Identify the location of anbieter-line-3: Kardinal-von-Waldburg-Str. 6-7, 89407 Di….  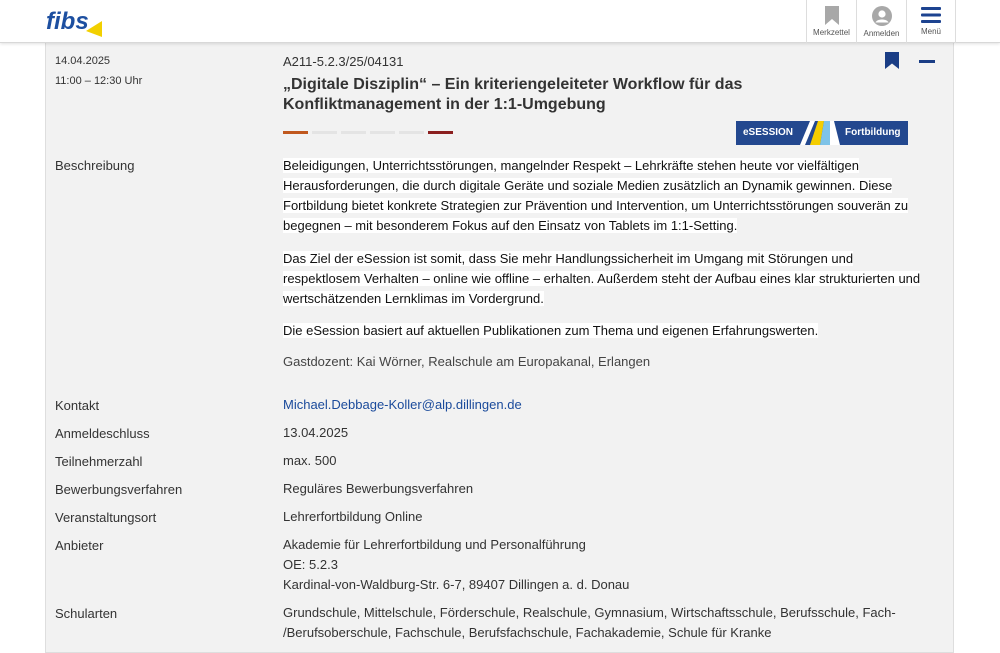
(456, 584).